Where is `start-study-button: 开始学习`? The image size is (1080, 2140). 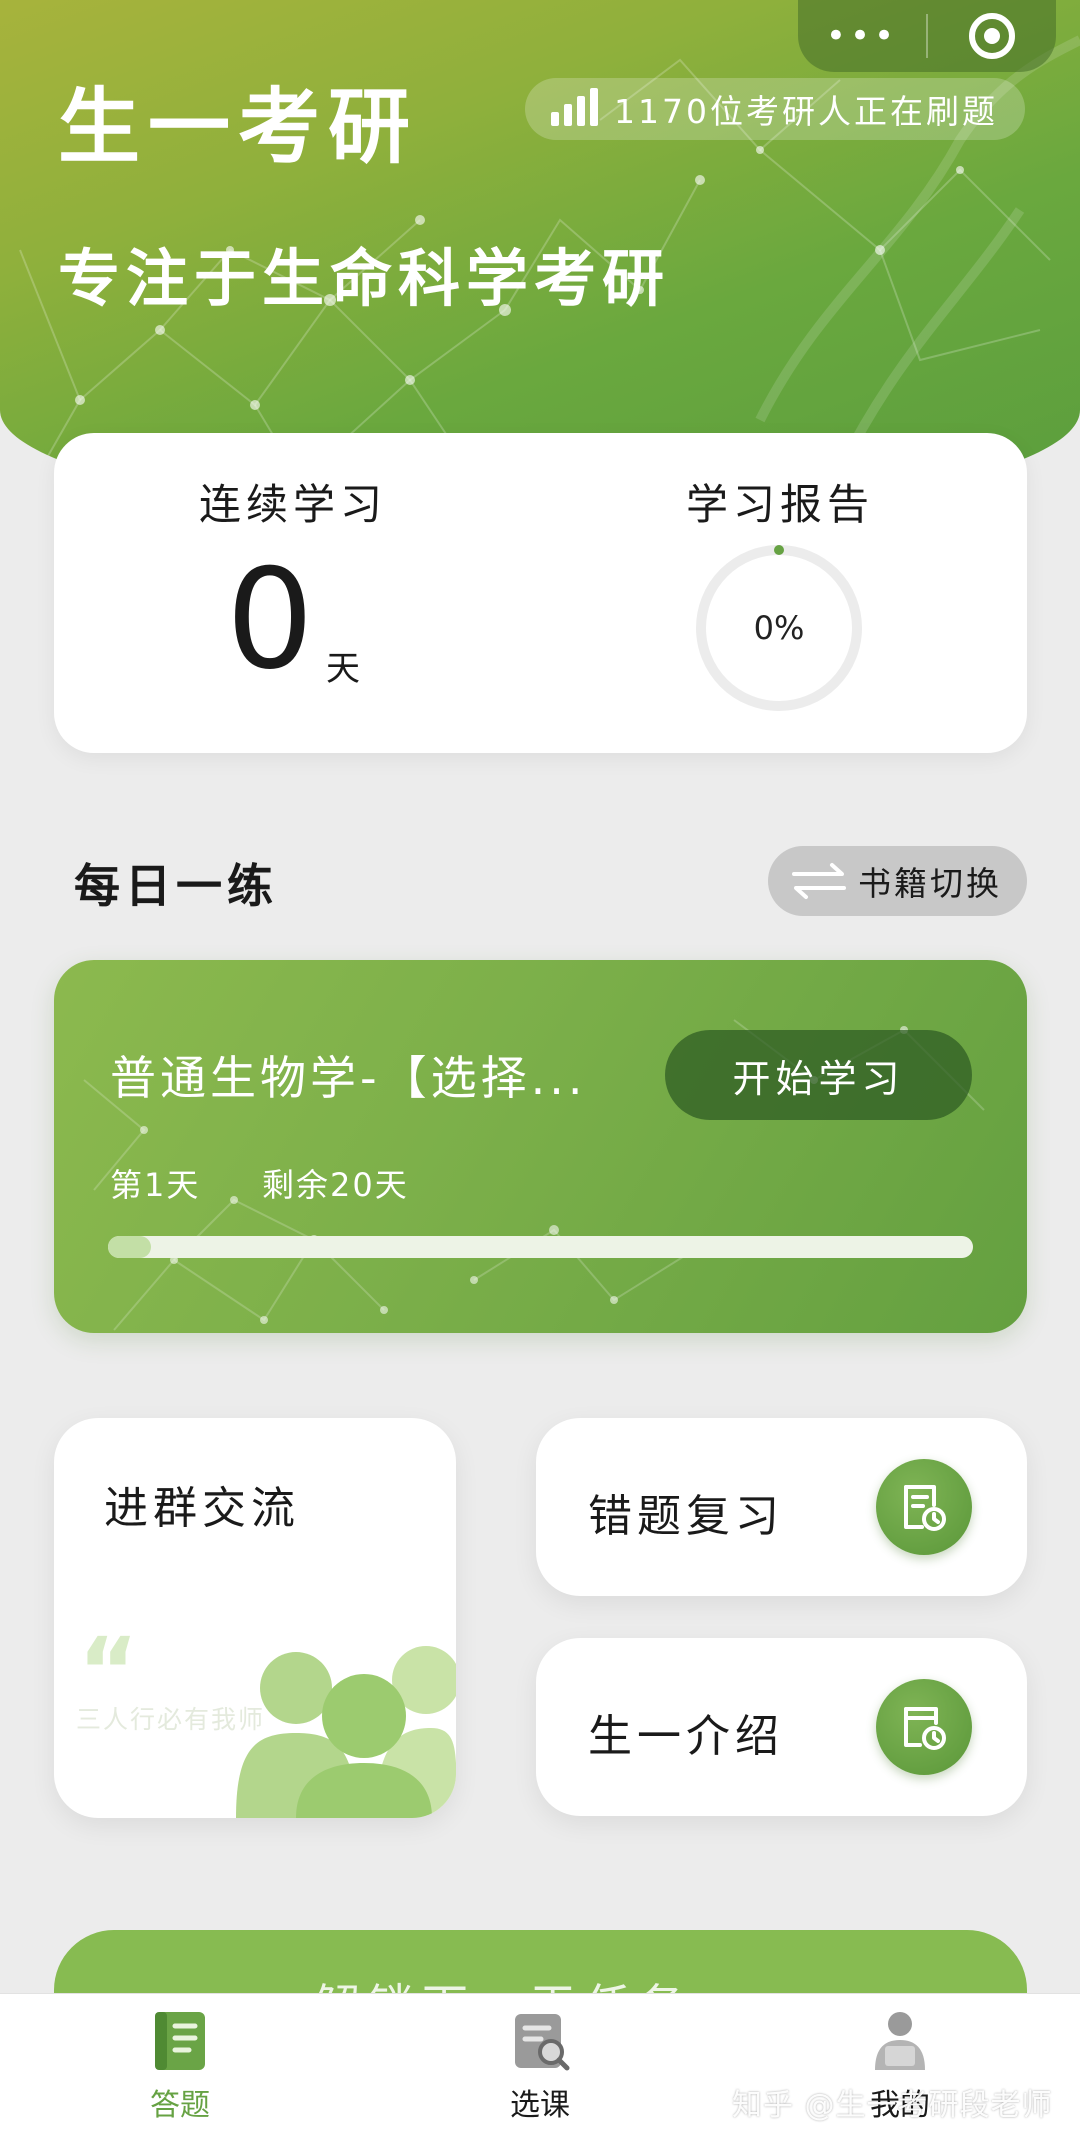 start-study-button: 开始学习 is located at coordinates (818, 1075).